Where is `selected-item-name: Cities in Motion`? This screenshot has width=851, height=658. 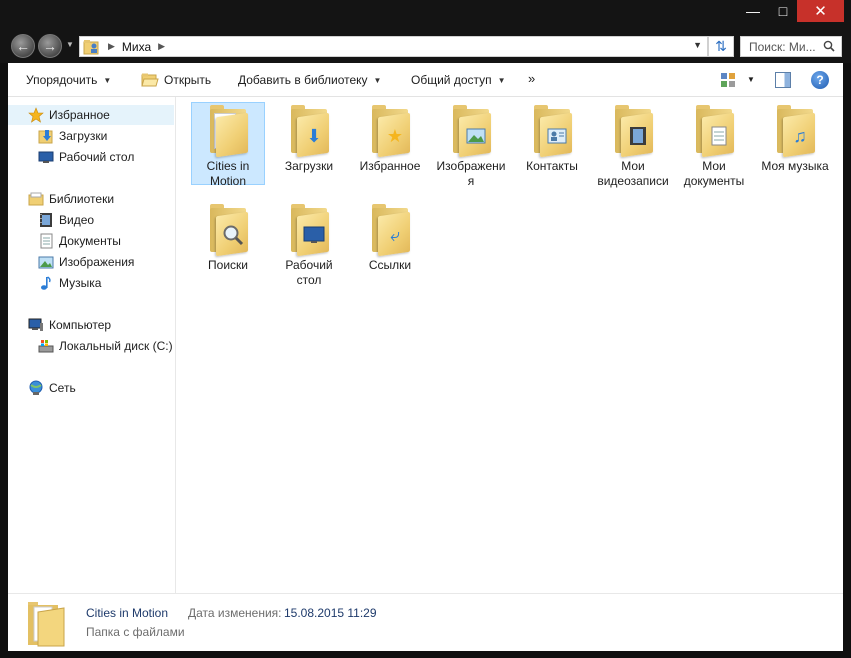
selected-item-name: Cities in Motion is located at coordinates (127, 613).